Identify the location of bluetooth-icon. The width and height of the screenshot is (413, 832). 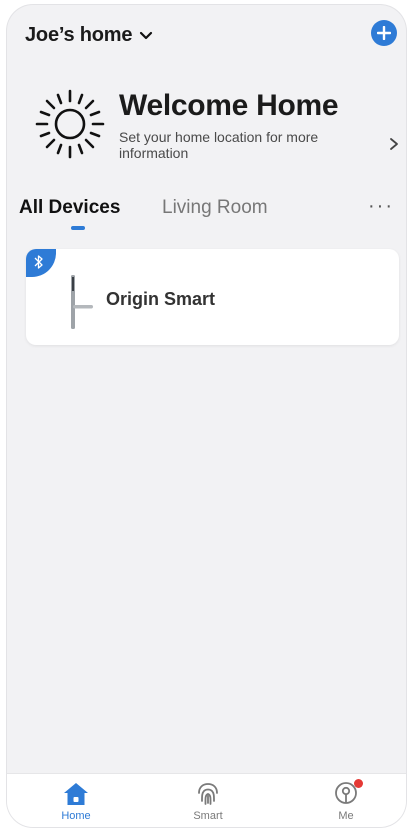
(38, 262).